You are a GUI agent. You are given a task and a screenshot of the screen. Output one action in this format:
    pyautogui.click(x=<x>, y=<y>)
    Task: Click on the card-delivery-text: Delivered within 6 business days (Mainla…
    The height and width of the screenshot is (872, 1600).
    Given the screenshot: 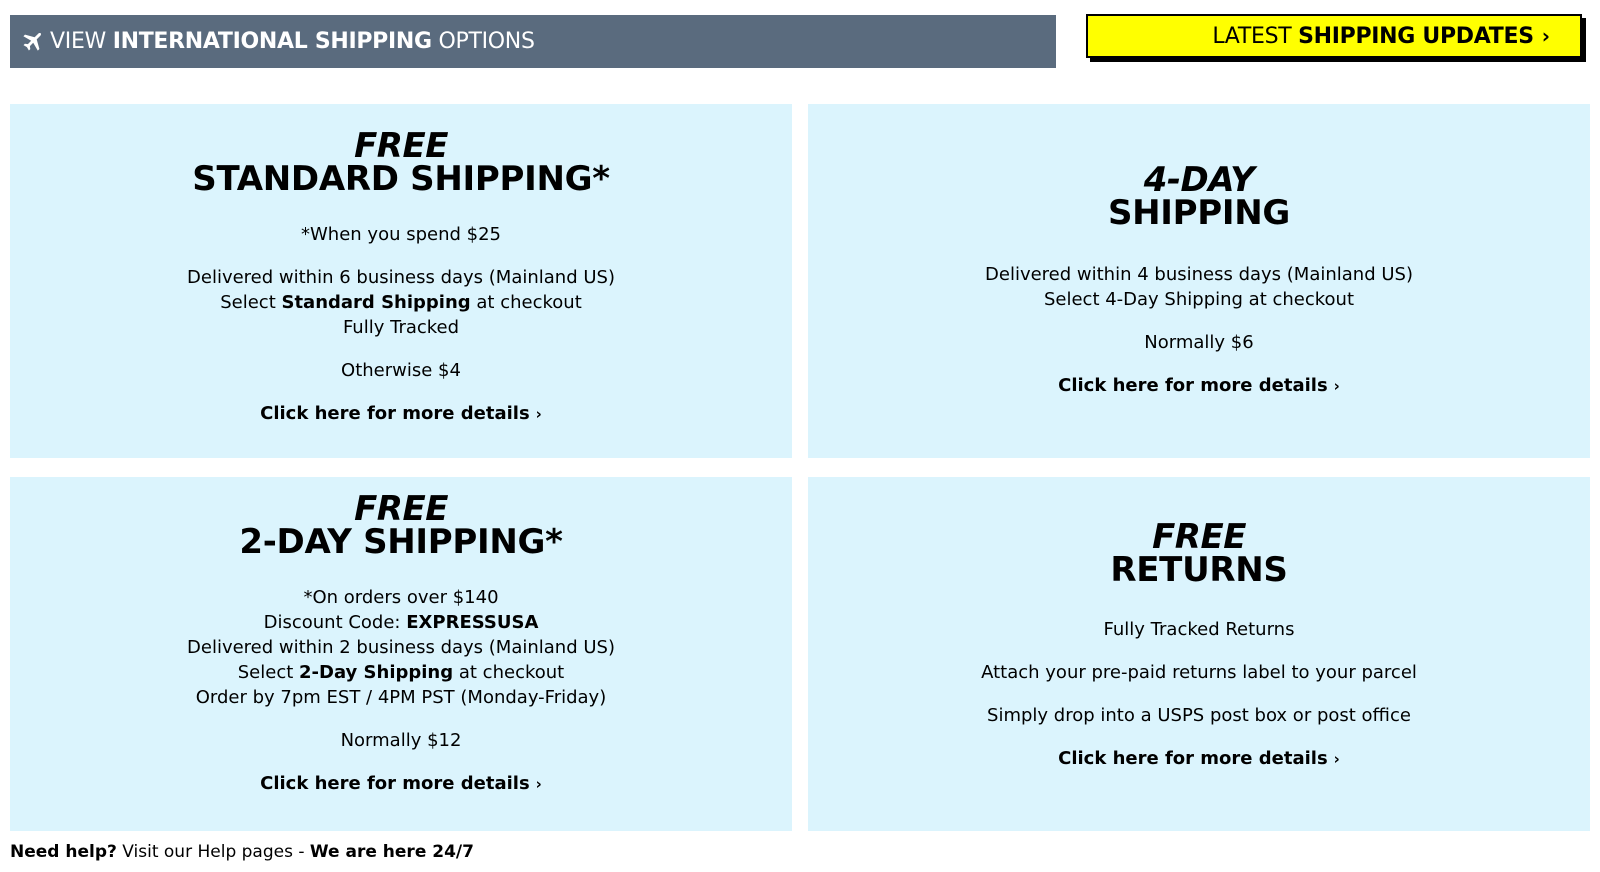 What is the action you would take?
    pyautogui.click(x=401, y=277)
    